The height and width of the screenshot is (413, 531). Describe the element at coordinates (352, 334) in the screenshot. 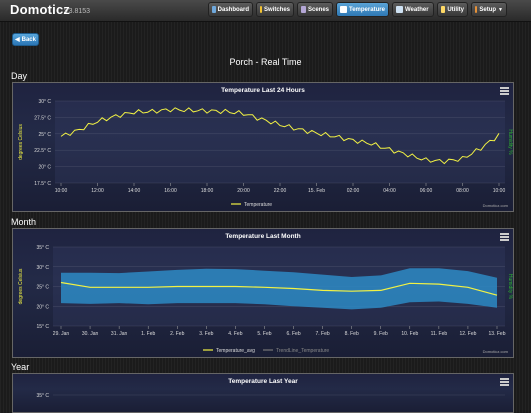

I see `x-tick-label: 8. Feb` at that location.